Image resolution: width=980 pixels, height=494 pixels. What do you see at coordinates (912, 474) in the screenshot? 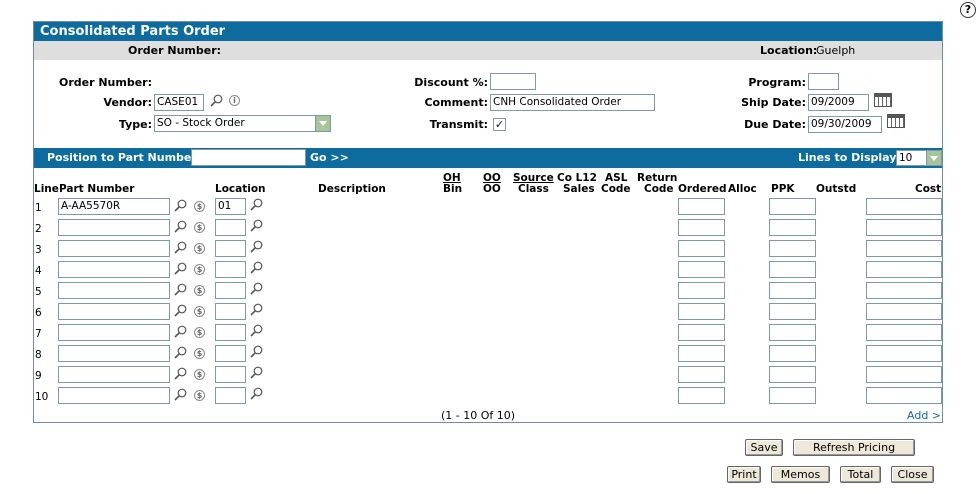
I see `close-button: Close` at bounding box center [912, 474].